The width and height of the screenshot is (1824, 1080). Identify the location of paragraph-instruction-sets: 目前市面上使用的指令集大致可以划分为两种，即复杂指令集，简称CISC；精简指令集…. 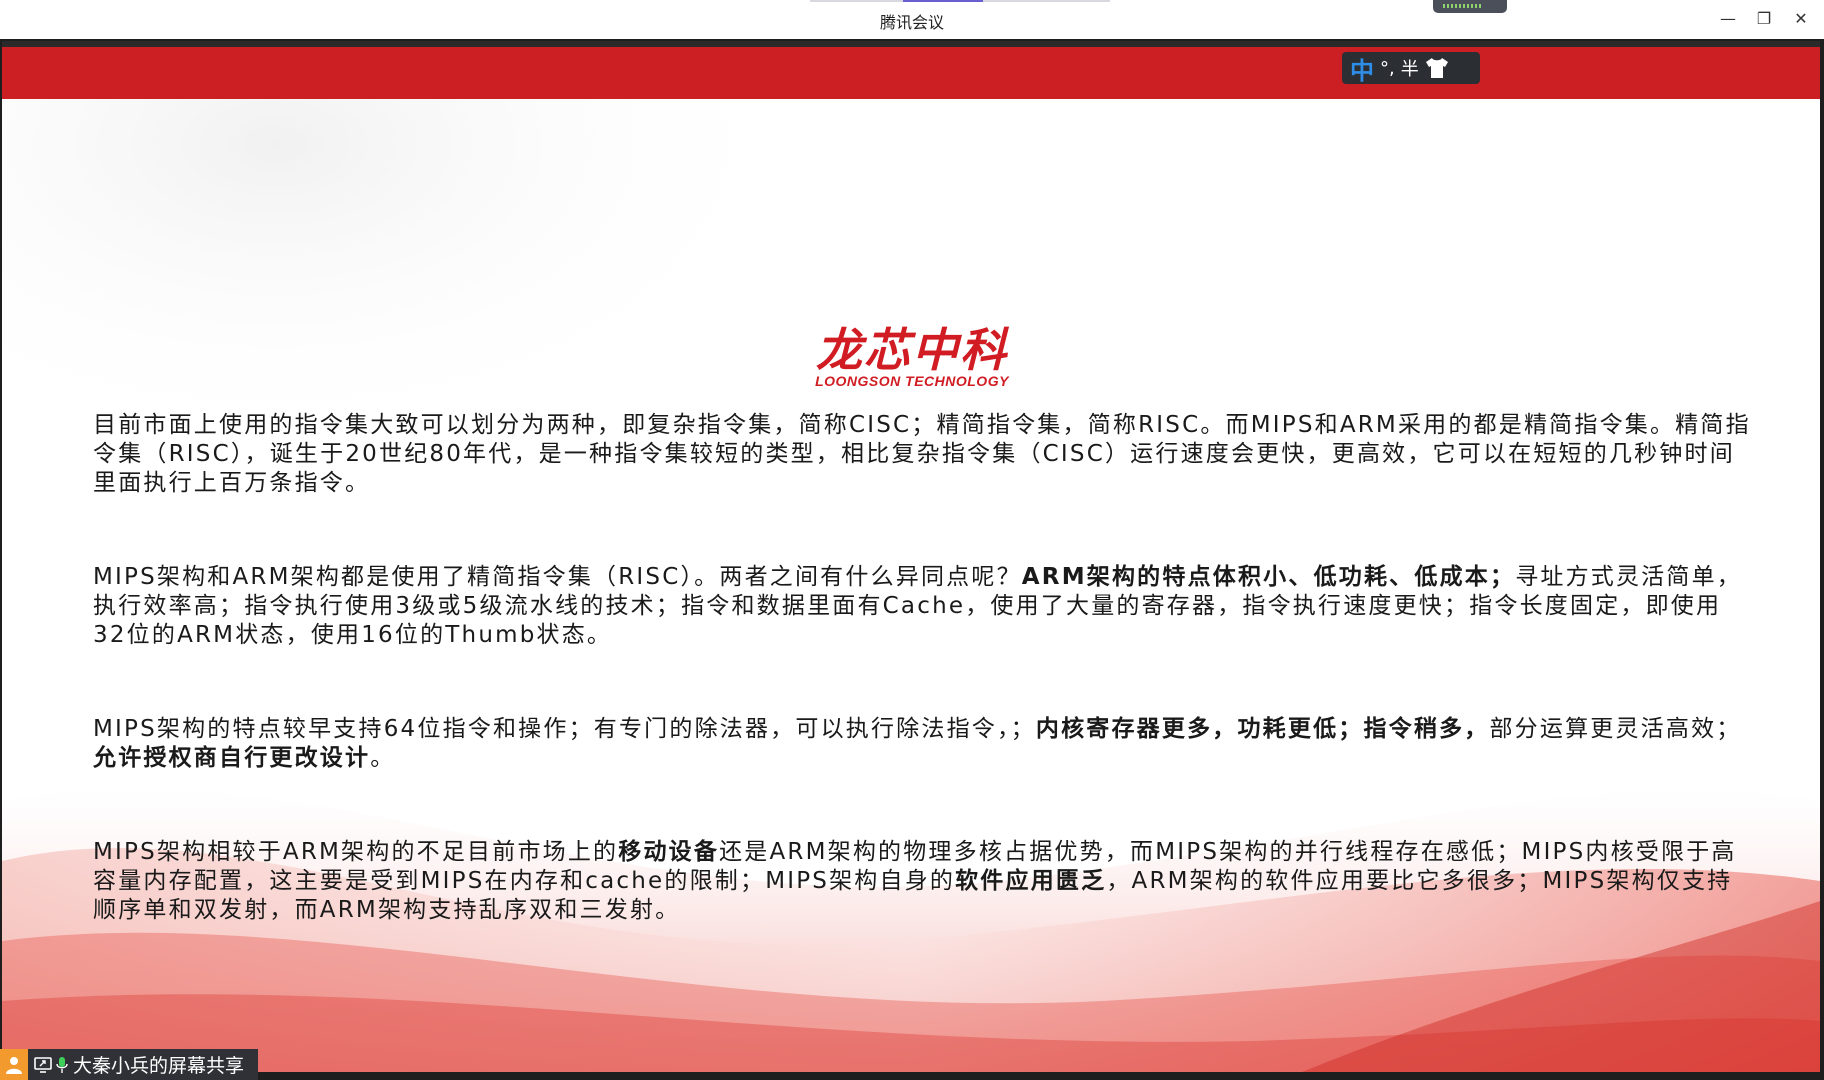
(922, 454).